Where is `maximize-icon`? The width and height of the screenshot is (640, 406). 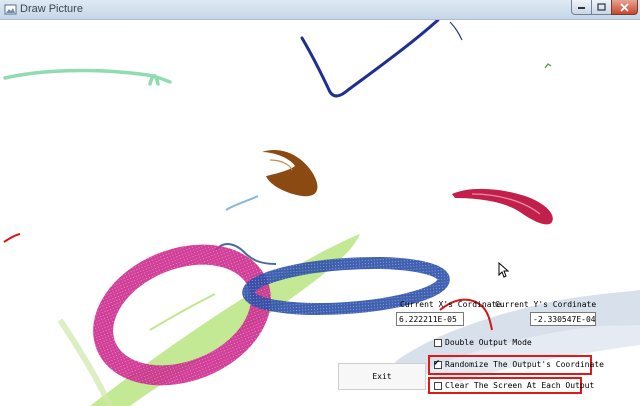 maximize-icon is located at coordinates (601, 7).